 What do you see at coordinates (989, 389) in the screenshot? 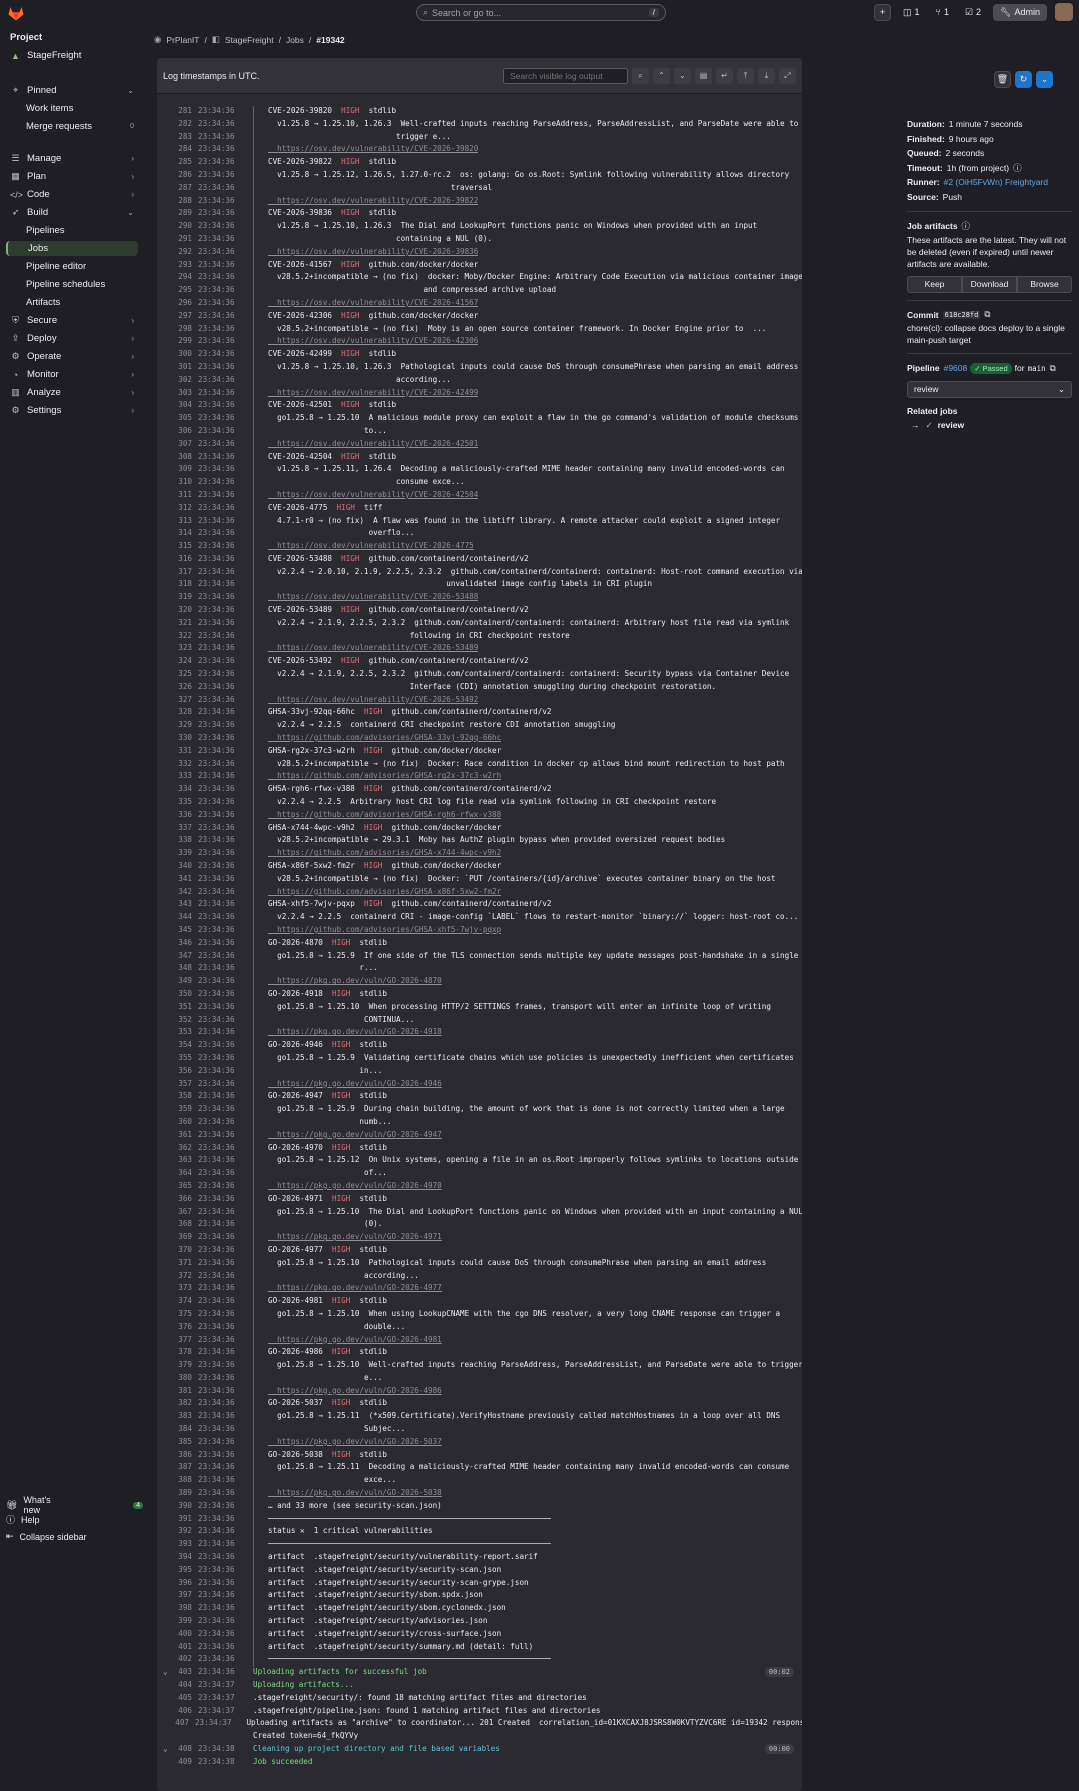
I see `stage-select: review ⌄` at bounding box center [989, 389].